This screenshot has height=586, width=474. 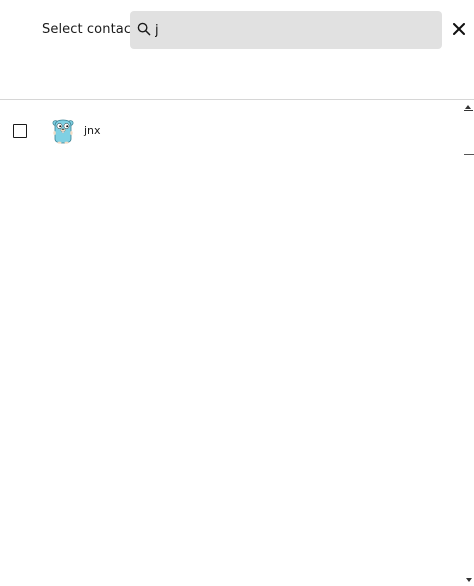 I want to click on contact-name: jnx, so click(x=92, y=130).